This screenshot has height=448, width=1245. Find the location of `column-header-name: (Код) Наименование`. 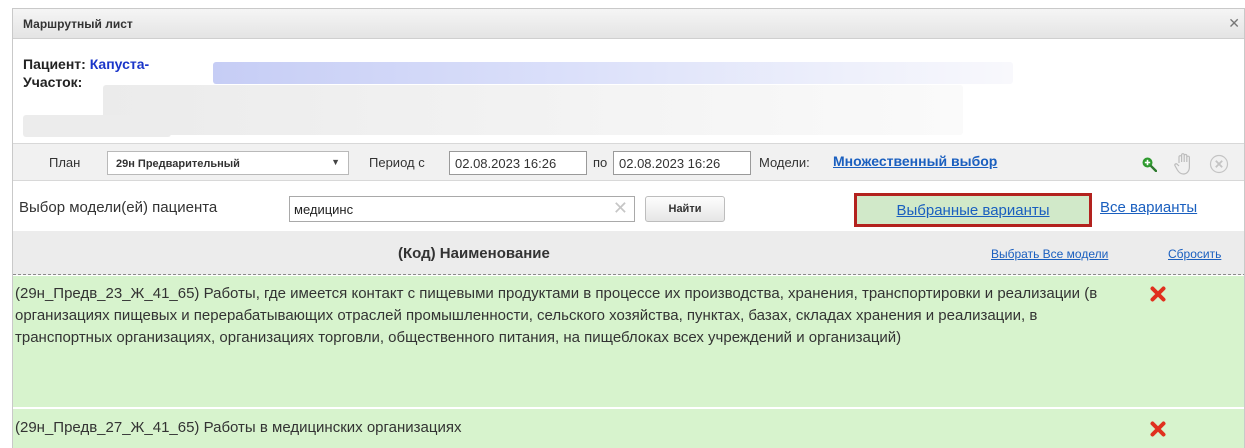

column-header-name: (Код) Наименование is located at coordinates (474, 253).